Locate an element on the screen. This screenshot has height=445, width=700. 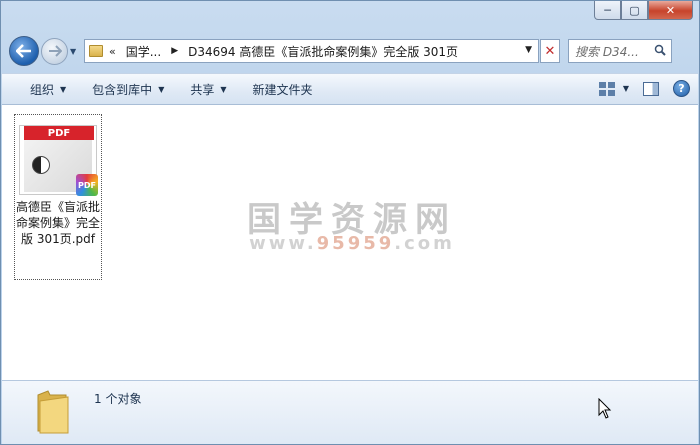
watermark-url-prefix: www. is located at coordinates (283, 243).